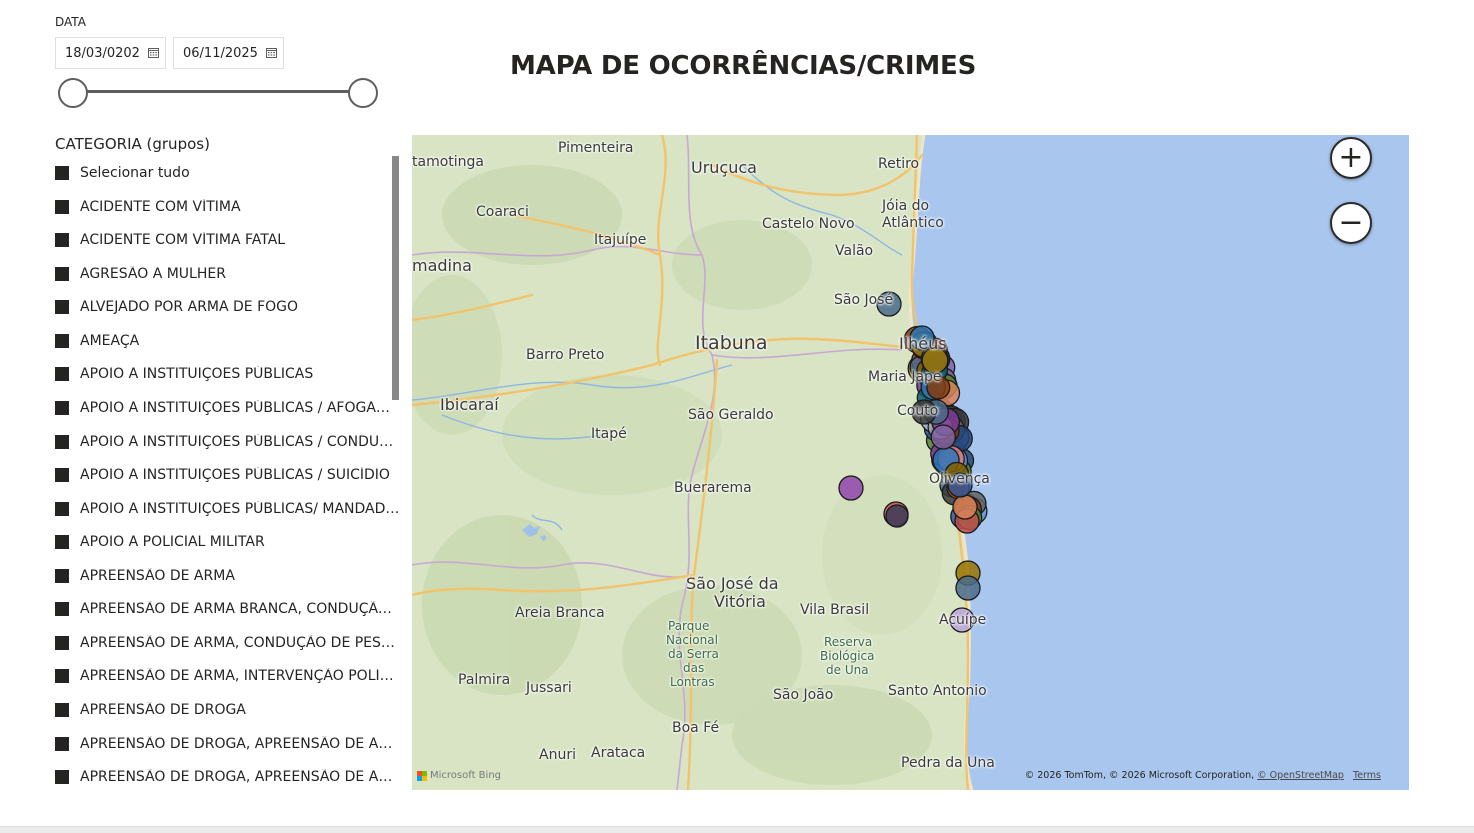 This screenshot has height=833, width=1474. I want to click on place-label: Castelo Novo, so click(808, 224).